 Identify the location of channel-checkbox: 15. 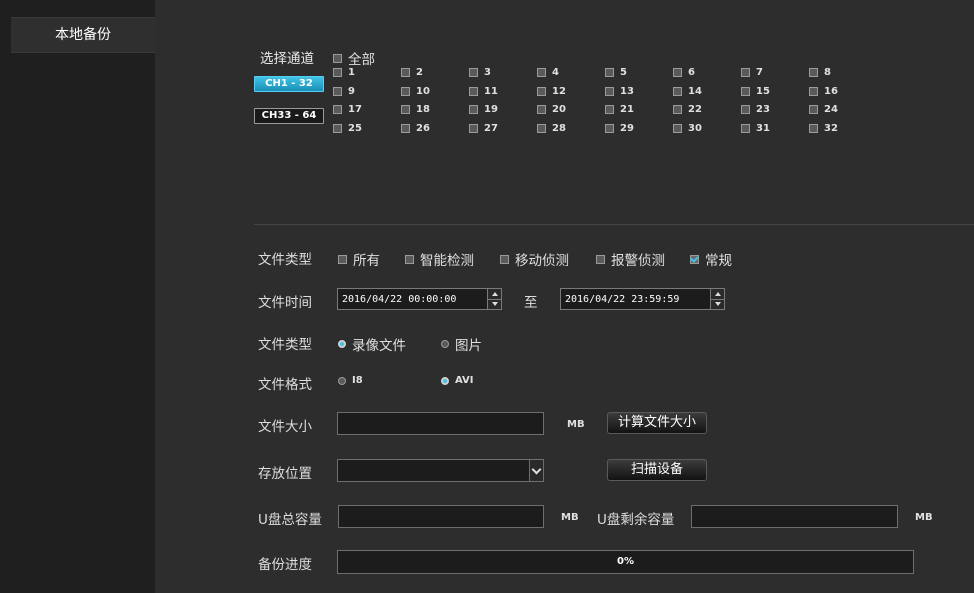
(755, 91).